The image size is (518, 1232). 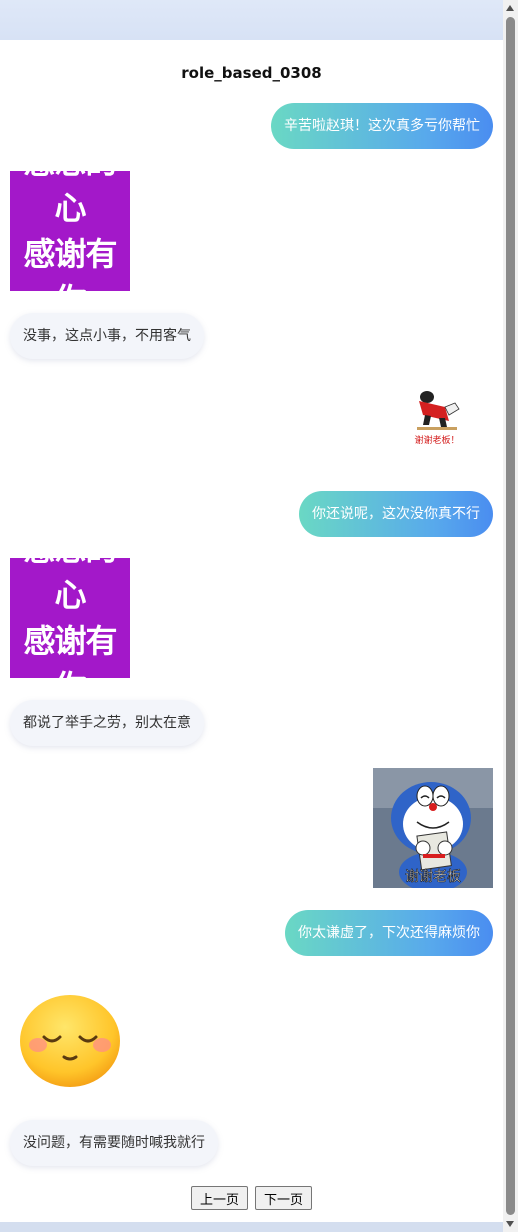 What do you see at coordinates (436, 440) in the screenshot?
I see `sticker-caption: 谢谢老板！` at bounding box center [436, 440].